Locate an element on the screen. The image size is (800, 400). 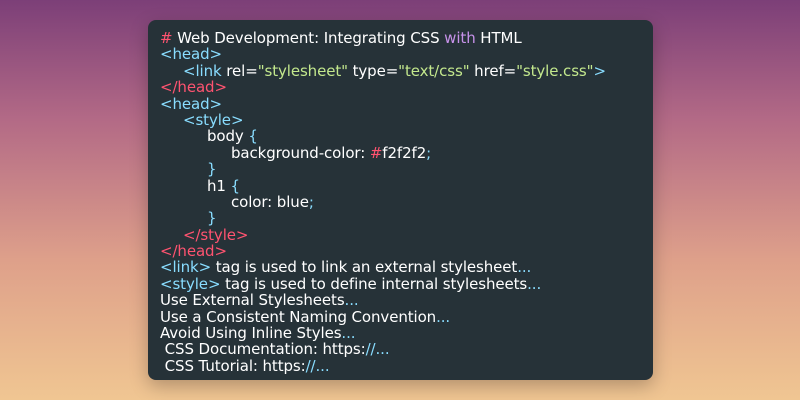
value-href: "style.css" is located at coordinates (555, 70).